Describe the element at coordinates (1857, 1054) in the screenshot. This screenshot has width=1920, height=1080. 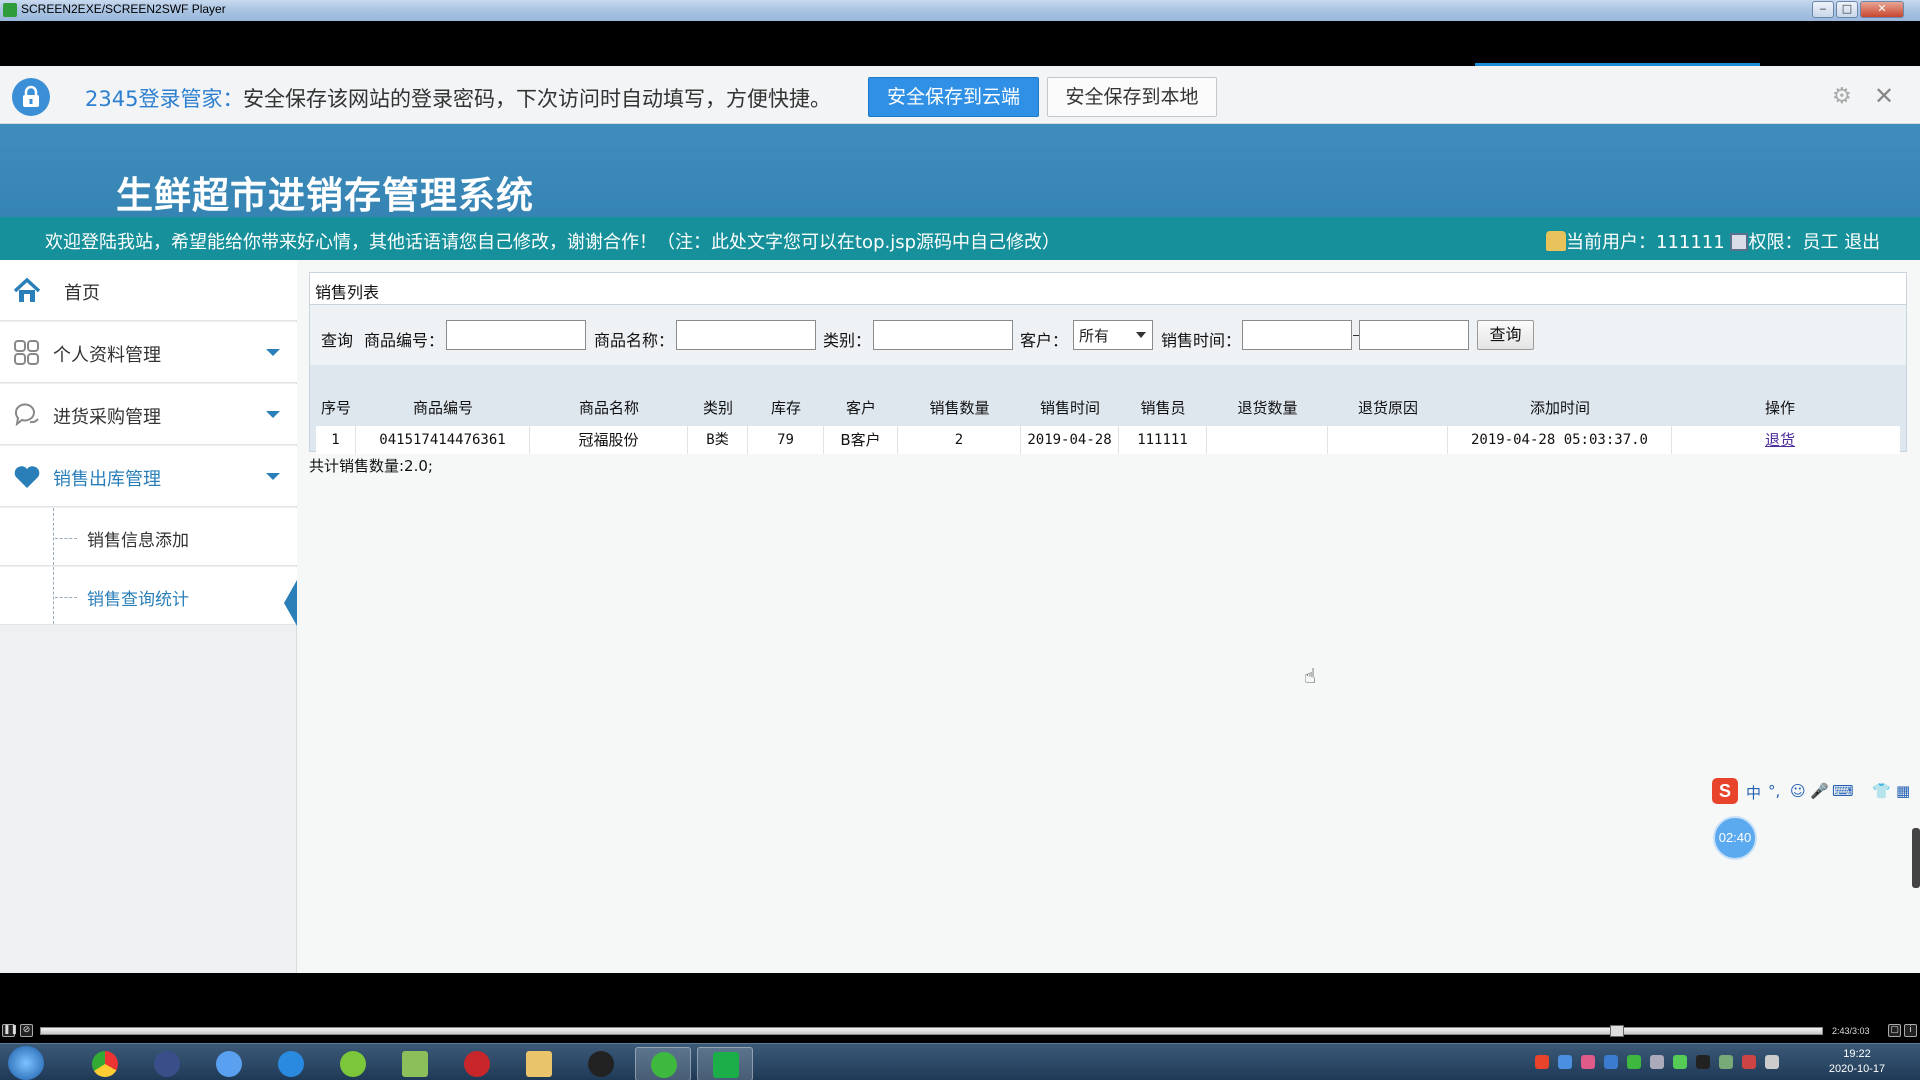
I see `clock-time: 19:22` at that location.